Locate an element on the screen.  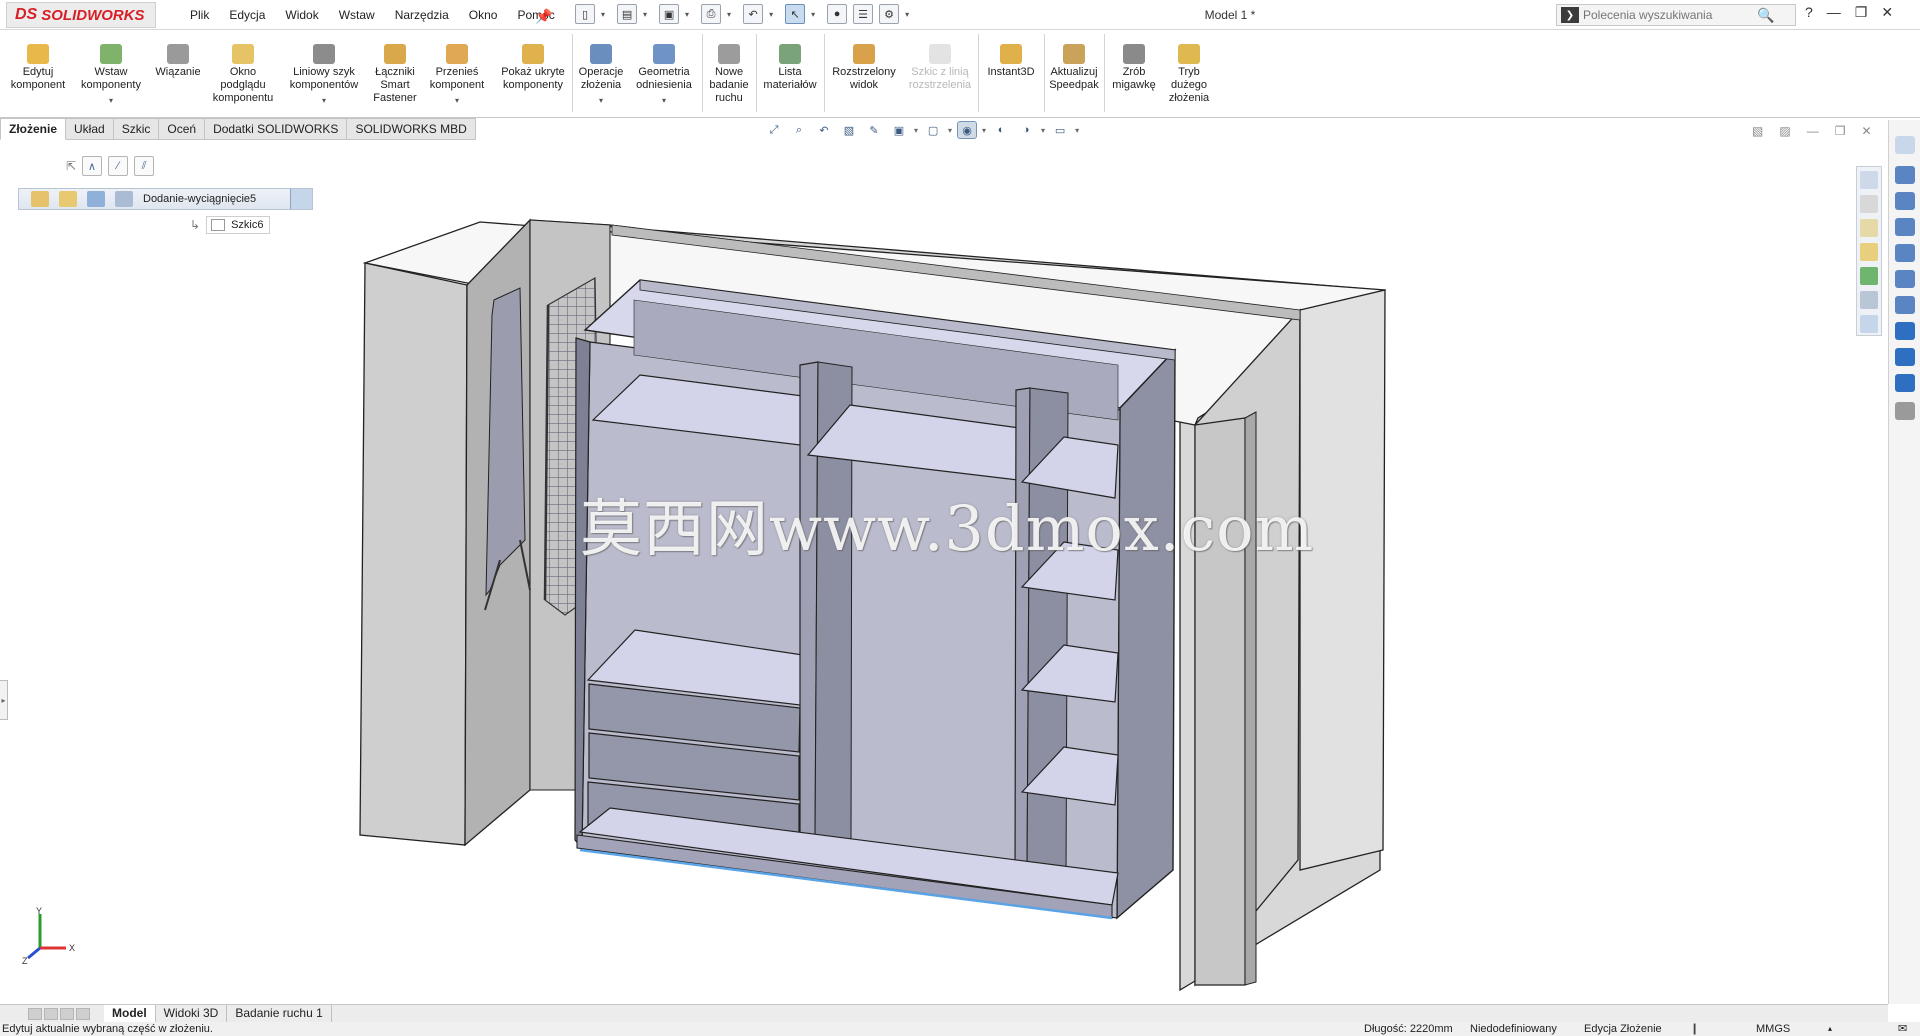
hide-show-items-icon: ◉ is located at coordinates (967, 130).